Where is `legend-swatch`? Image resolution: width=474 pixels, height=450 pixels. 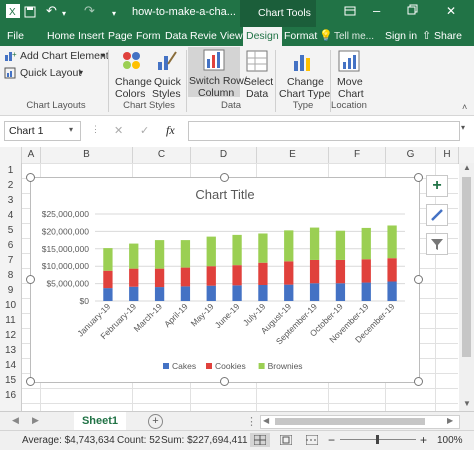 legend-swatch is located at coordinates (261, 366).